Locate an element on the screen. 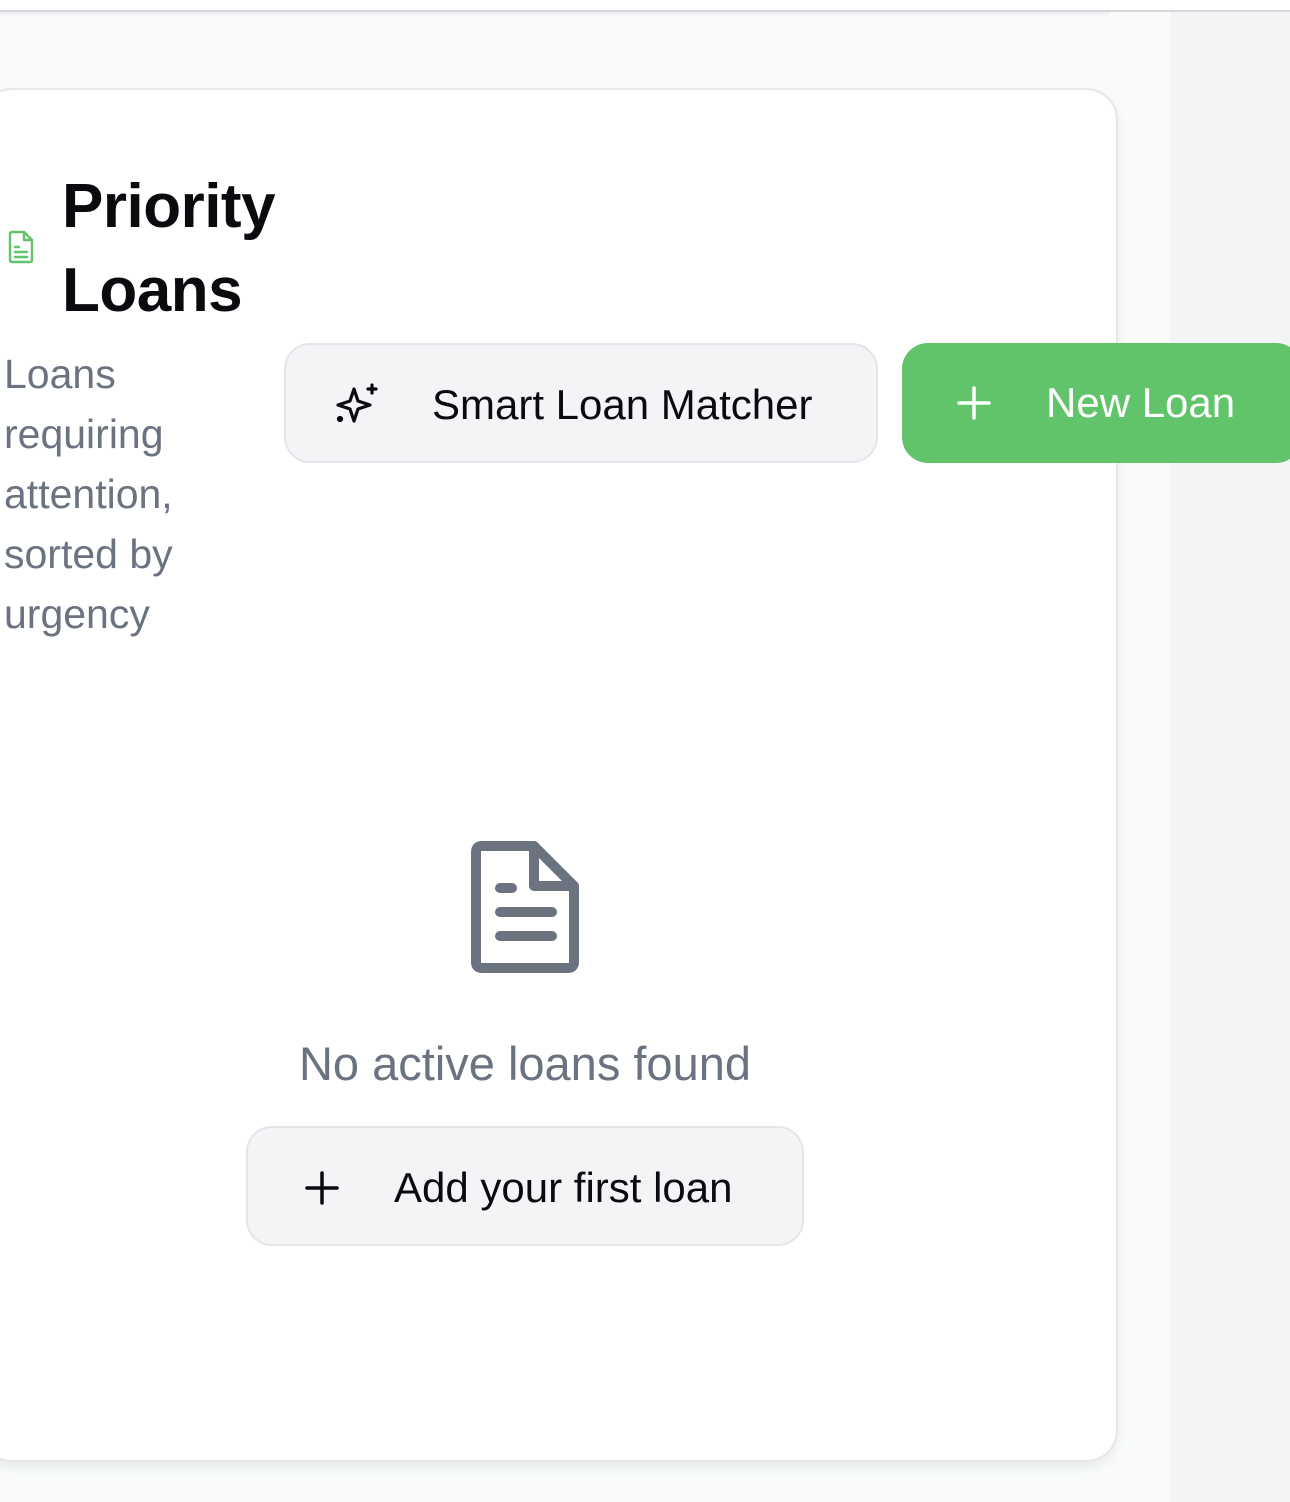 This screenshot has height=1502, width=1290. top-bar is located at coordinates (645, 6).